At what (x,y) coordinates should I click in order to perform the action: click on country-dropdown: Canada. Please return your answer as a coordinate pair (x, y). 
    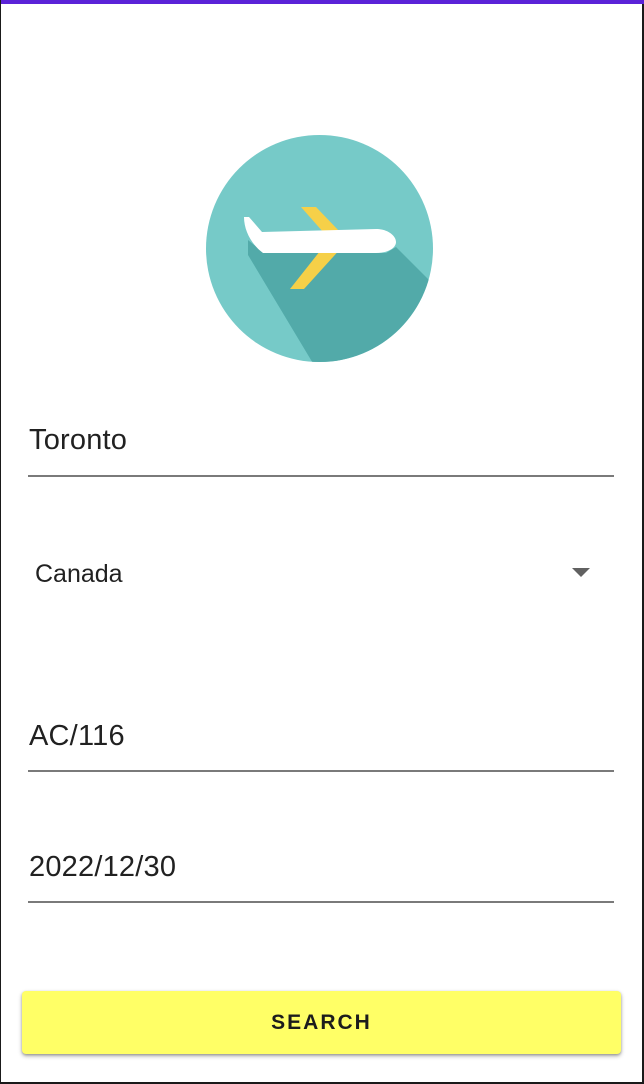
    Looking at the image, I should click on (321, 573).